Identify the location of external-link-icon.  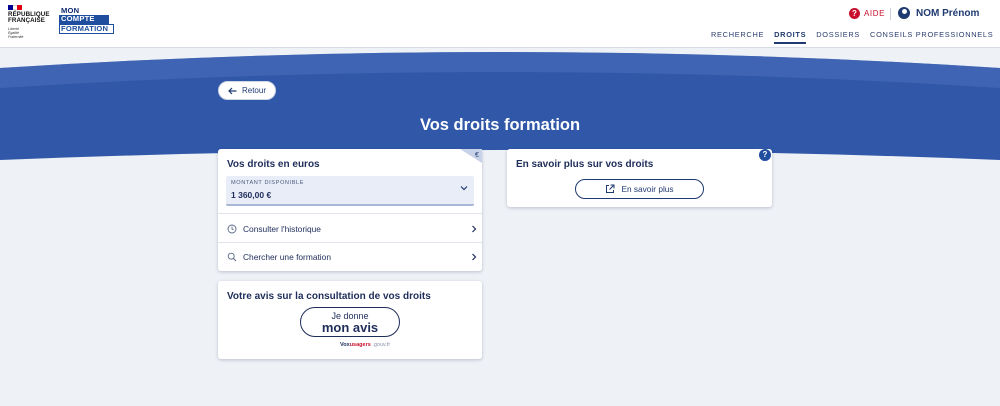
(610, 188).